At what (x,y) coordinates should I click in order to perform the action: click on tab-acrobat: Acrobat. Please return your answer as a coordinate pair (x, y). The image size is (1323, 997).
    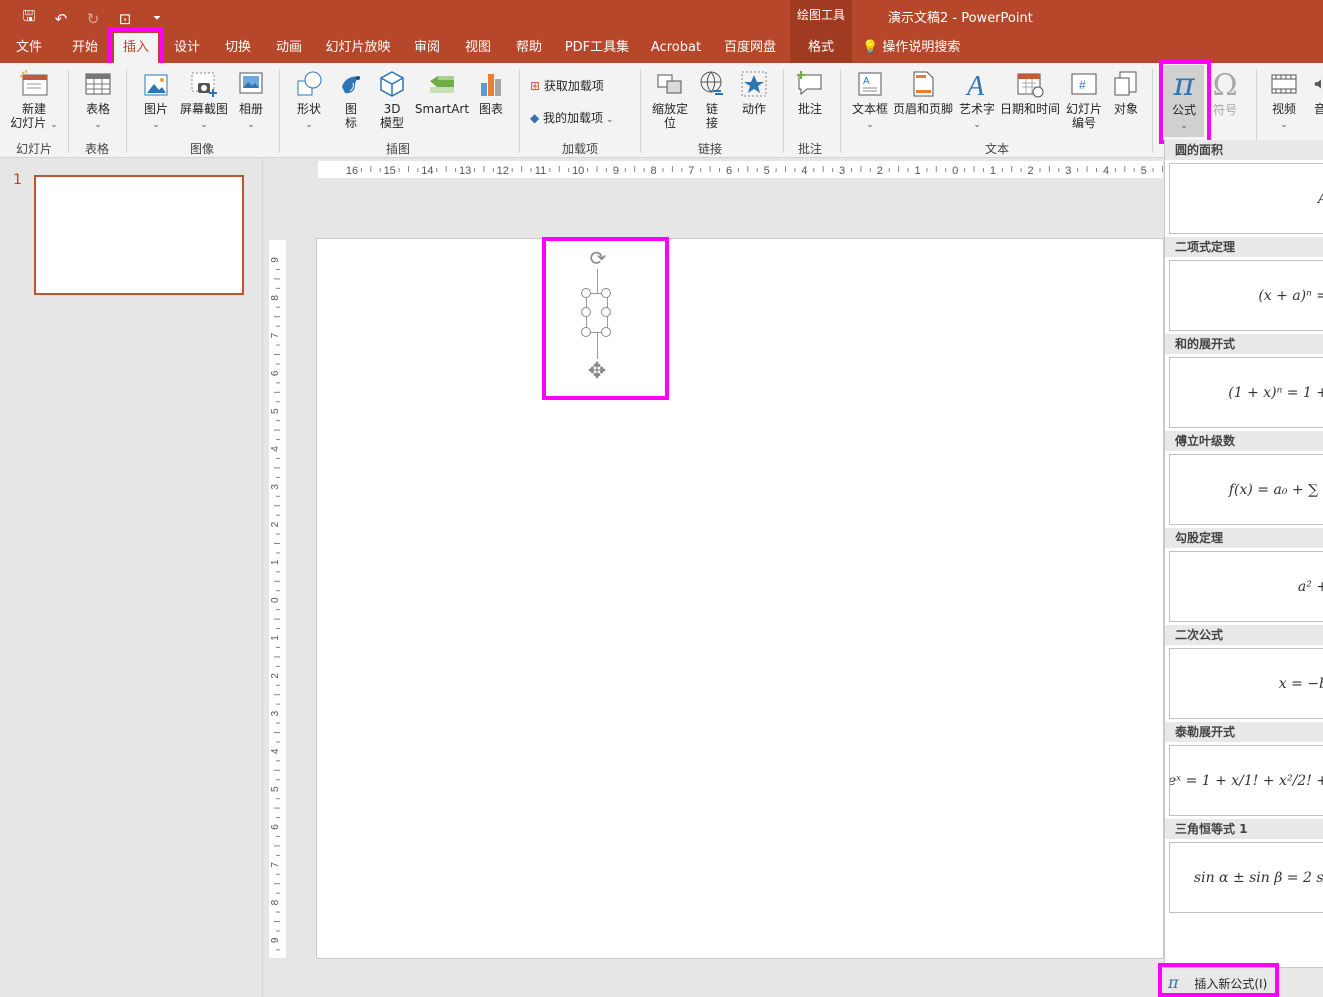
    Looking at the image, I should click on (676, 48).